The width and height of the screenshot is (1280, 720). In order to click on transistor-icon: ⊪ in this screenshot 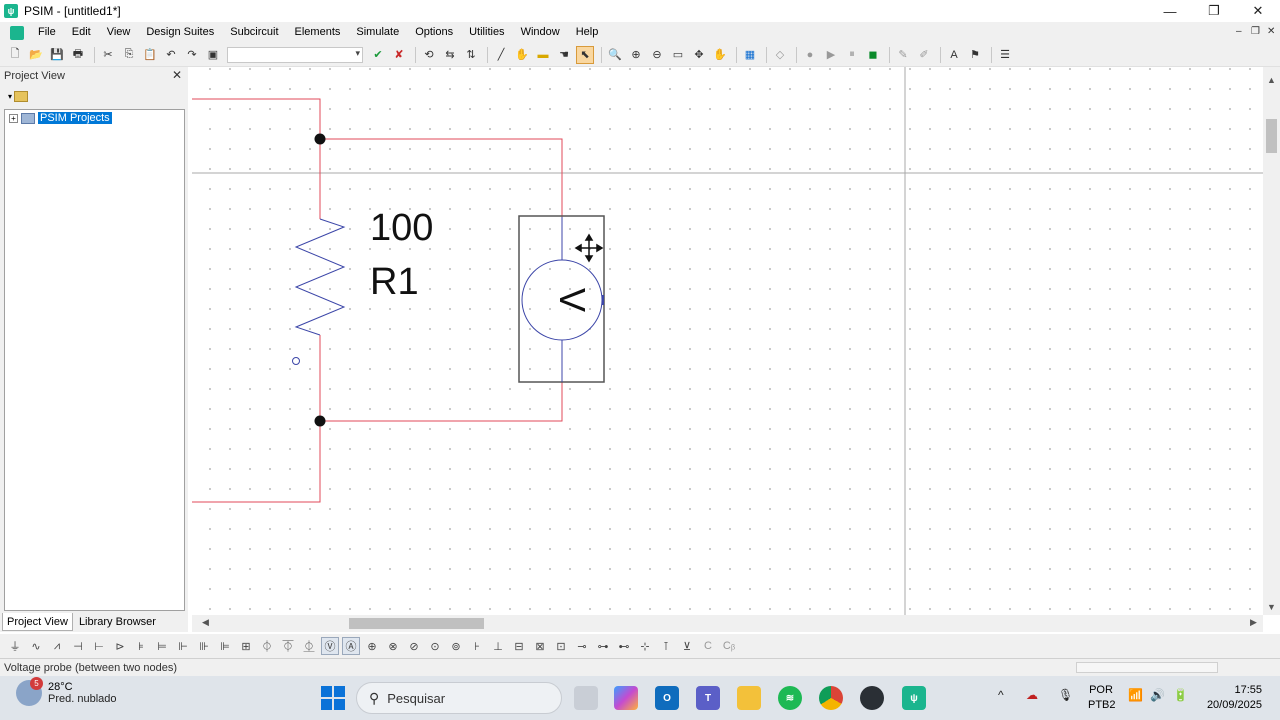, I will do `click(204, 646)`.